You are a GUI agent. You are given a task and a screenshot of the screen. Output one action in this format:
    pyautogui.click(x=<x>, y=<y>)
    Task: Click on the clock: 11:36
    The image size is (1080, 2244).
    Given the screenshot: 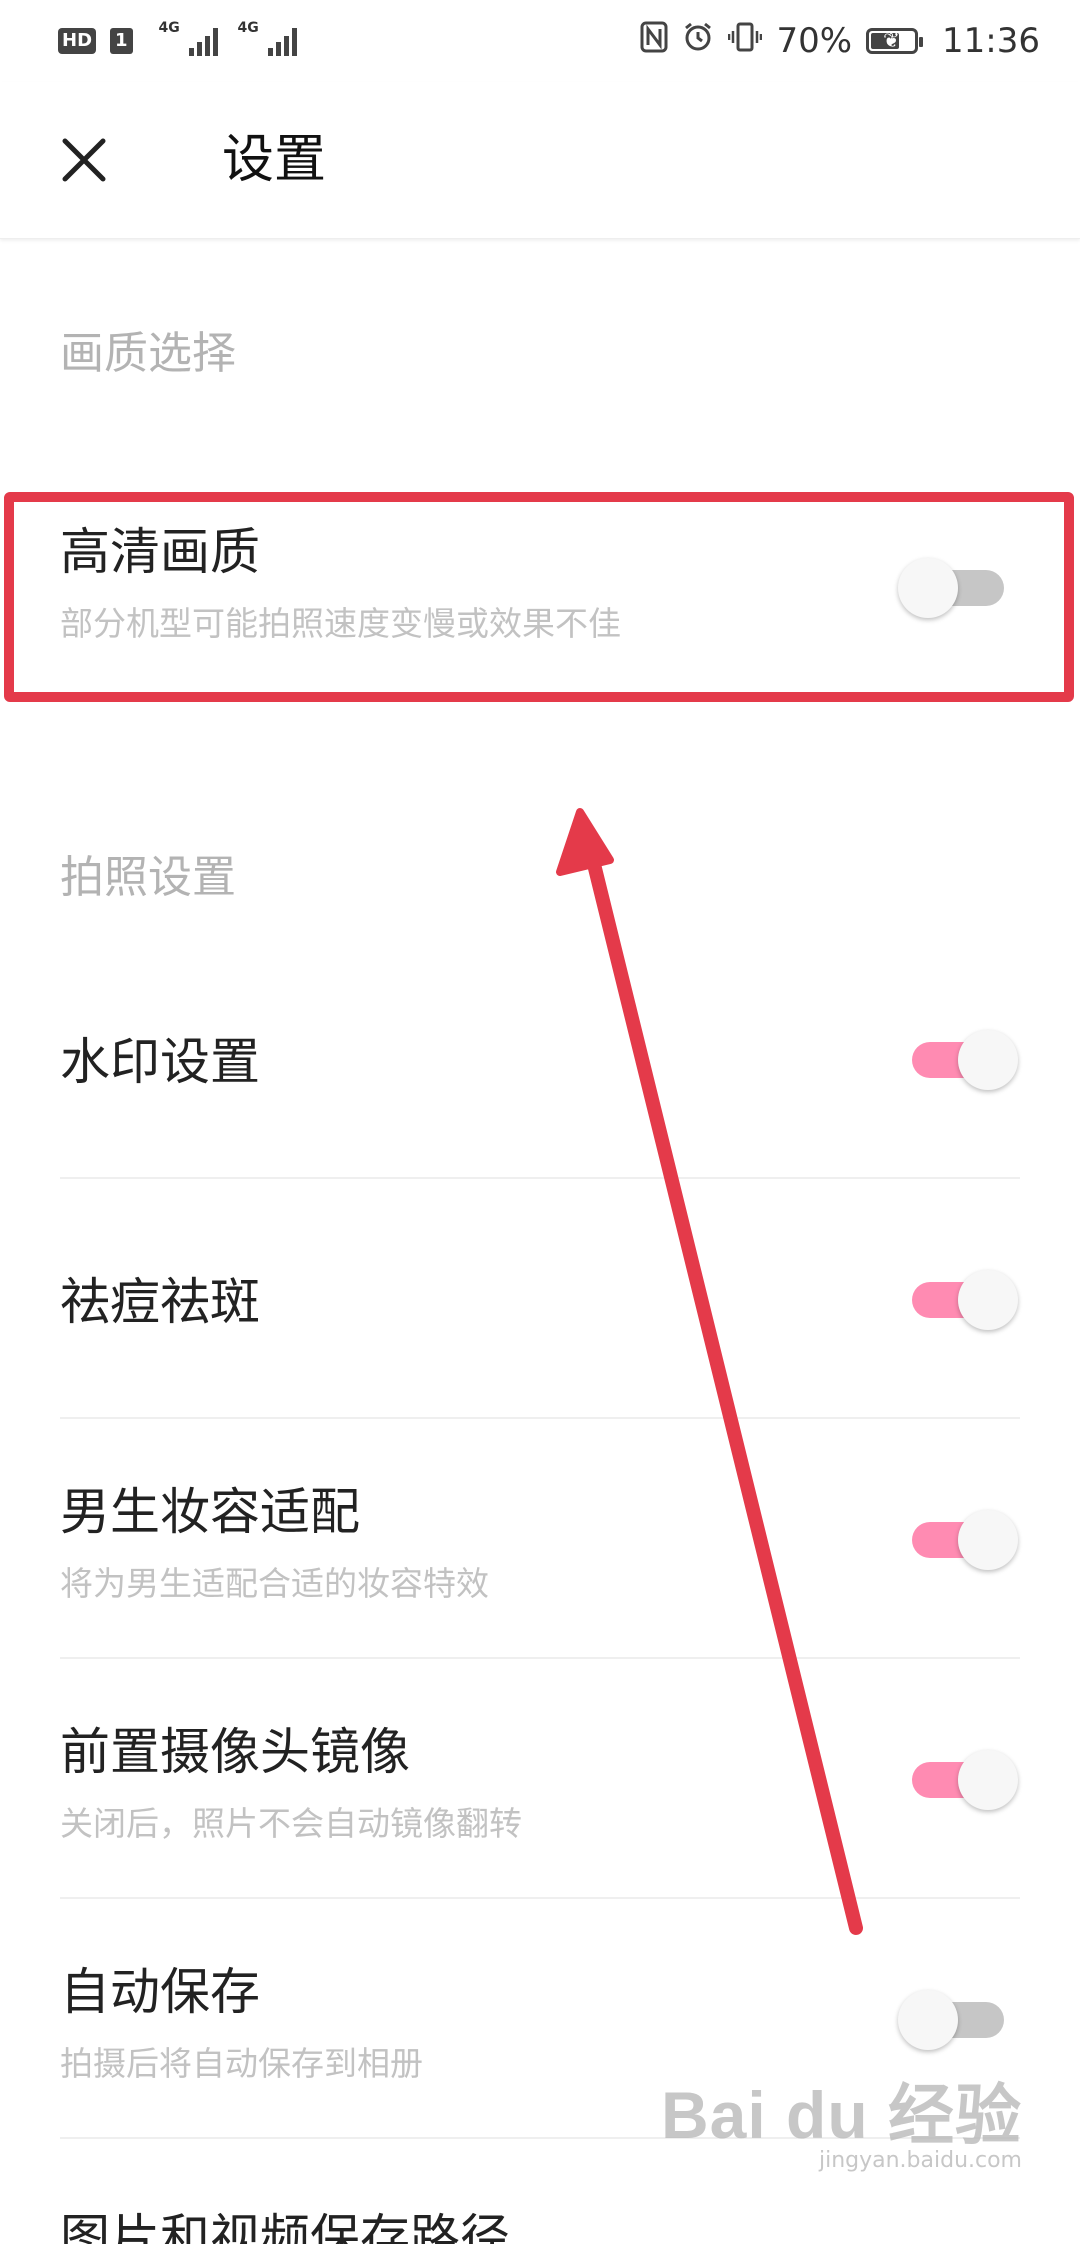 What is the action you would take?
    pyautogui.click(x=991, y=41)
    